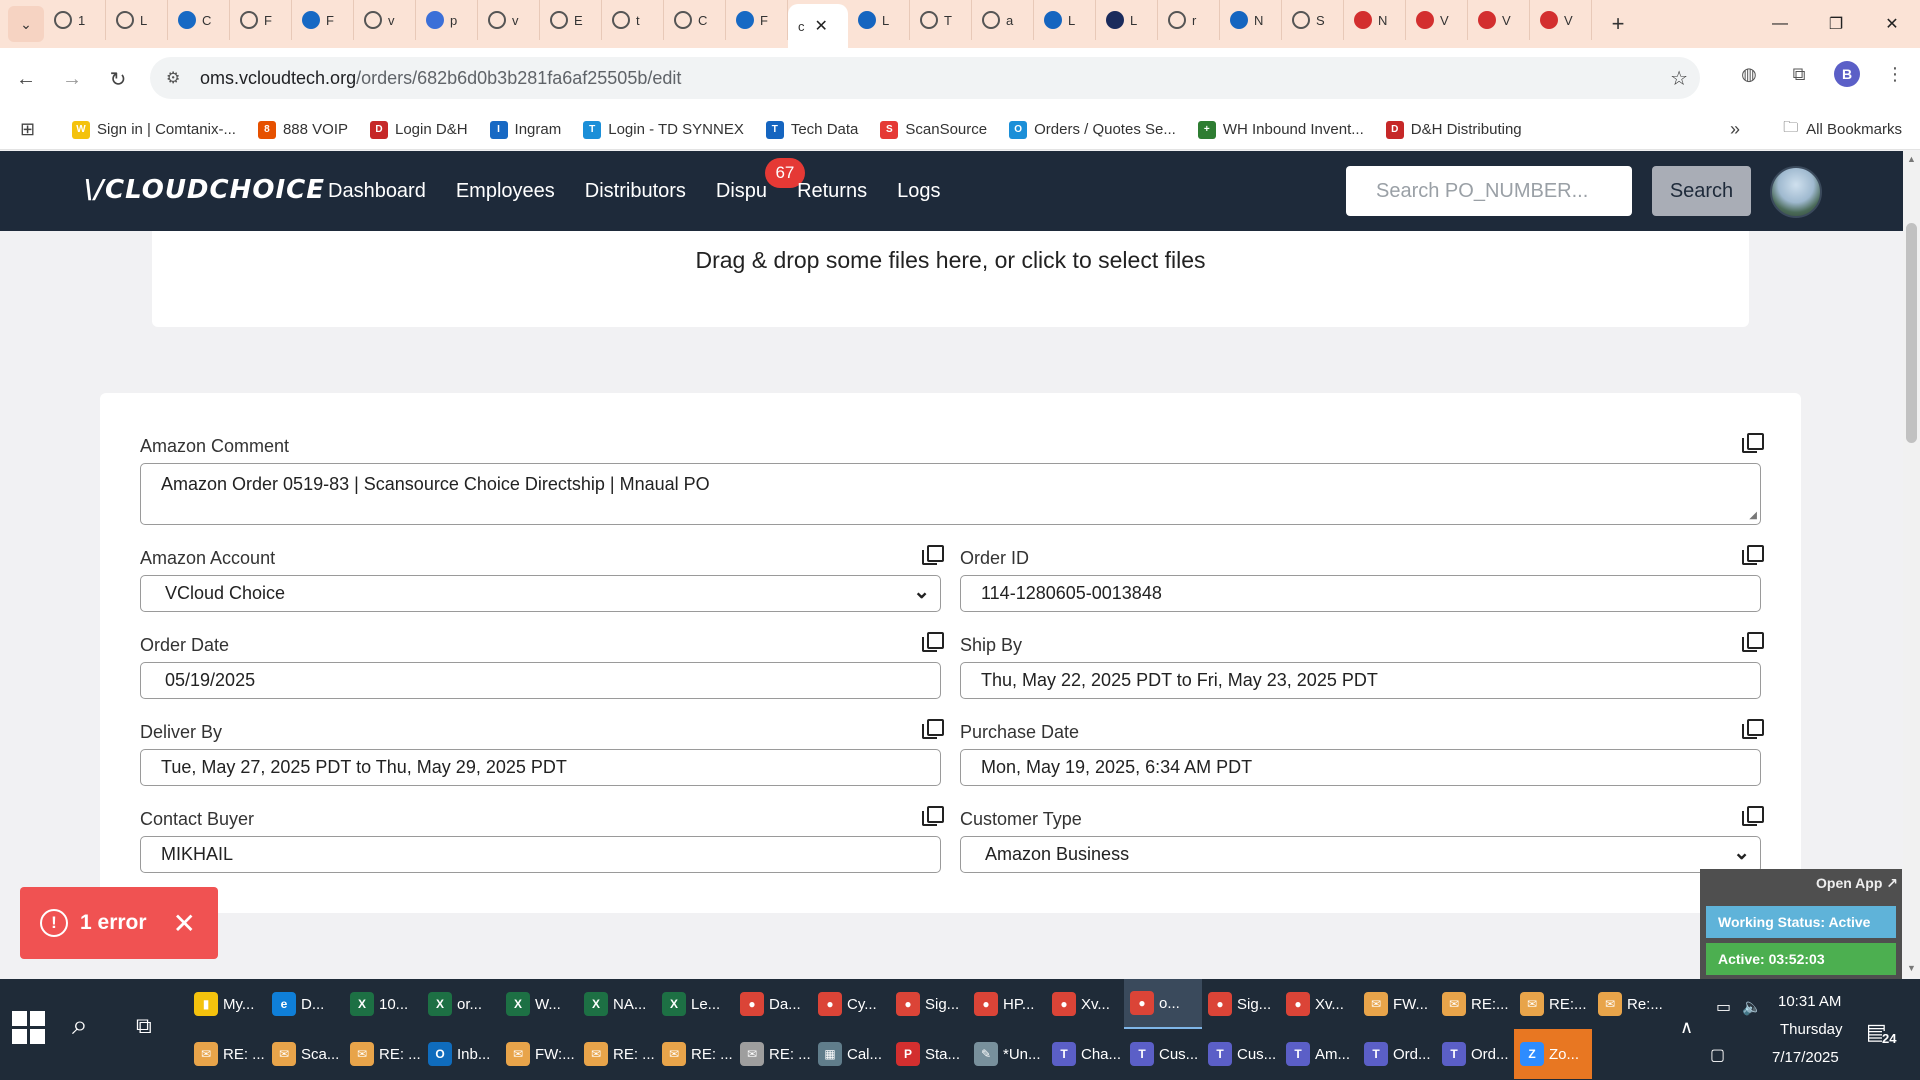 This screenshot has height=1080, width=1920. I want to click on browser-tab: C, so click(199, 20).